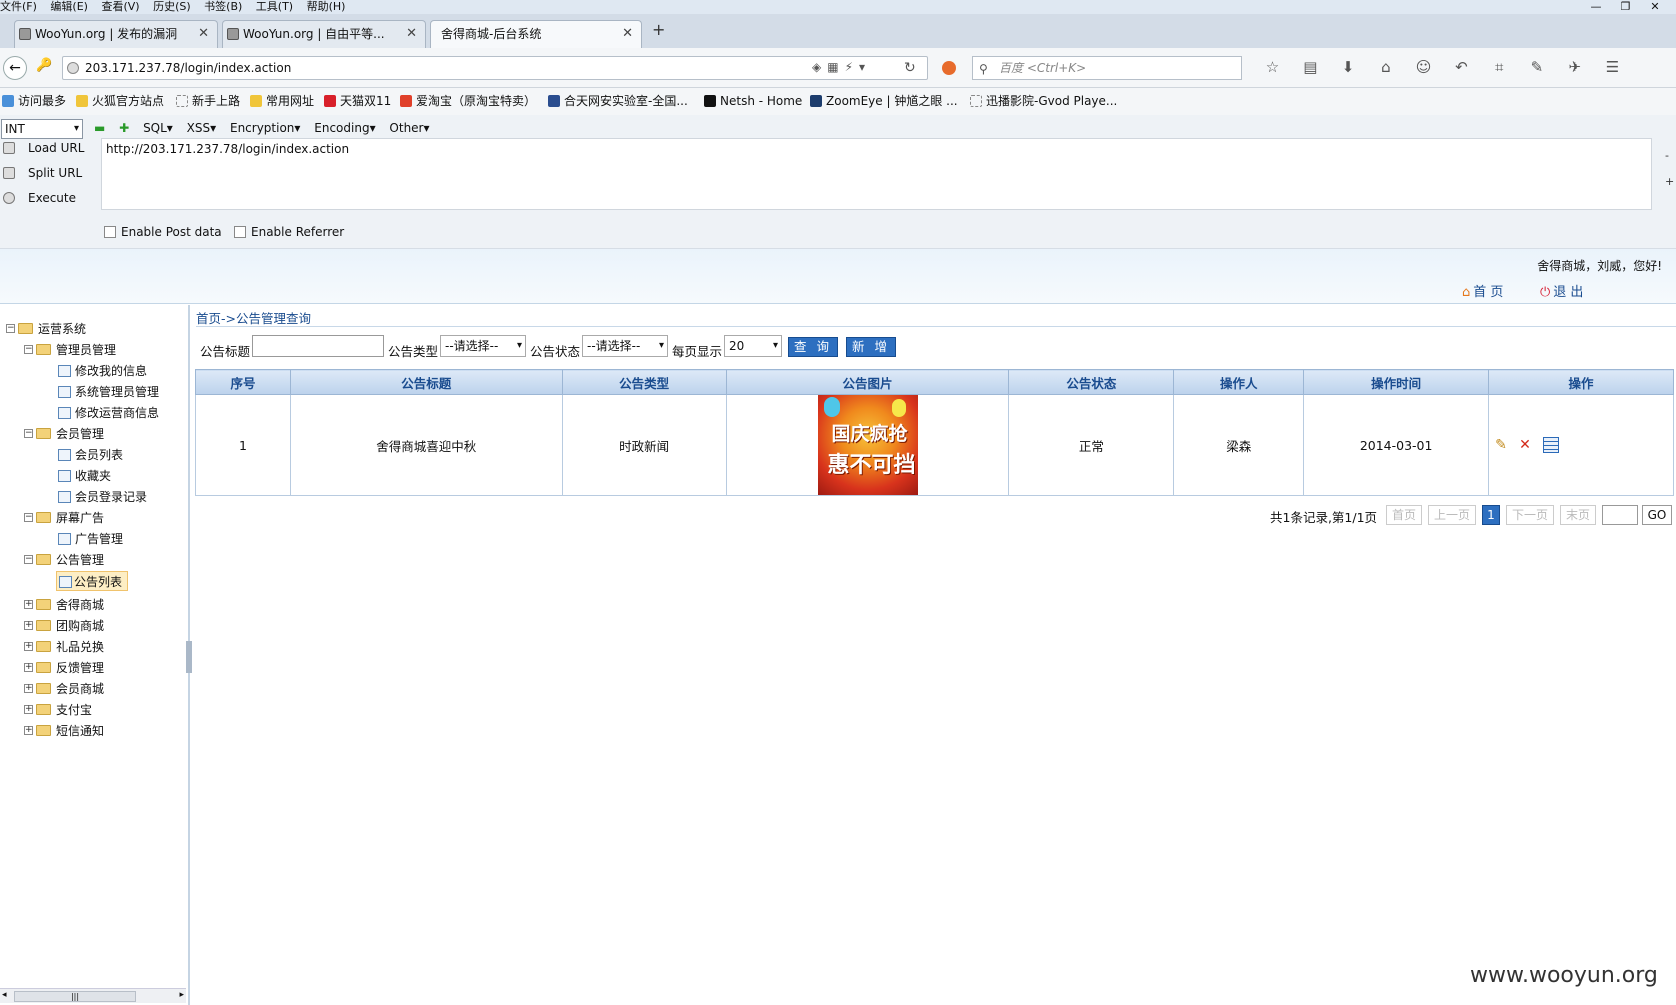  Describe the element at coordinates (1503, 445) in the screenshot. I see `edit-icon: ✎` at that location.